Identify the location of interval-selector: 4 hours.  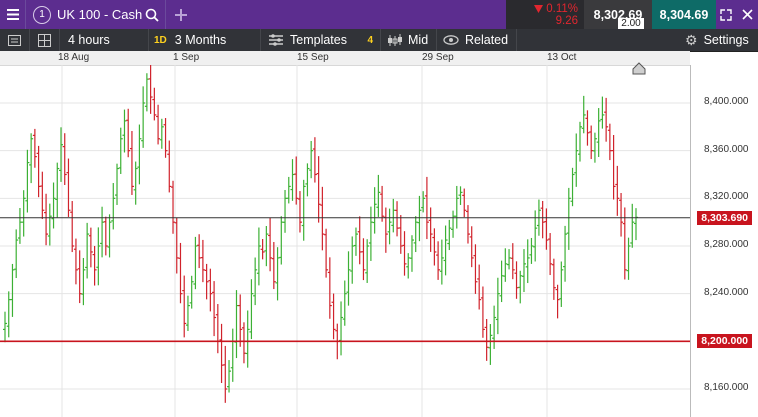
(103, 40).